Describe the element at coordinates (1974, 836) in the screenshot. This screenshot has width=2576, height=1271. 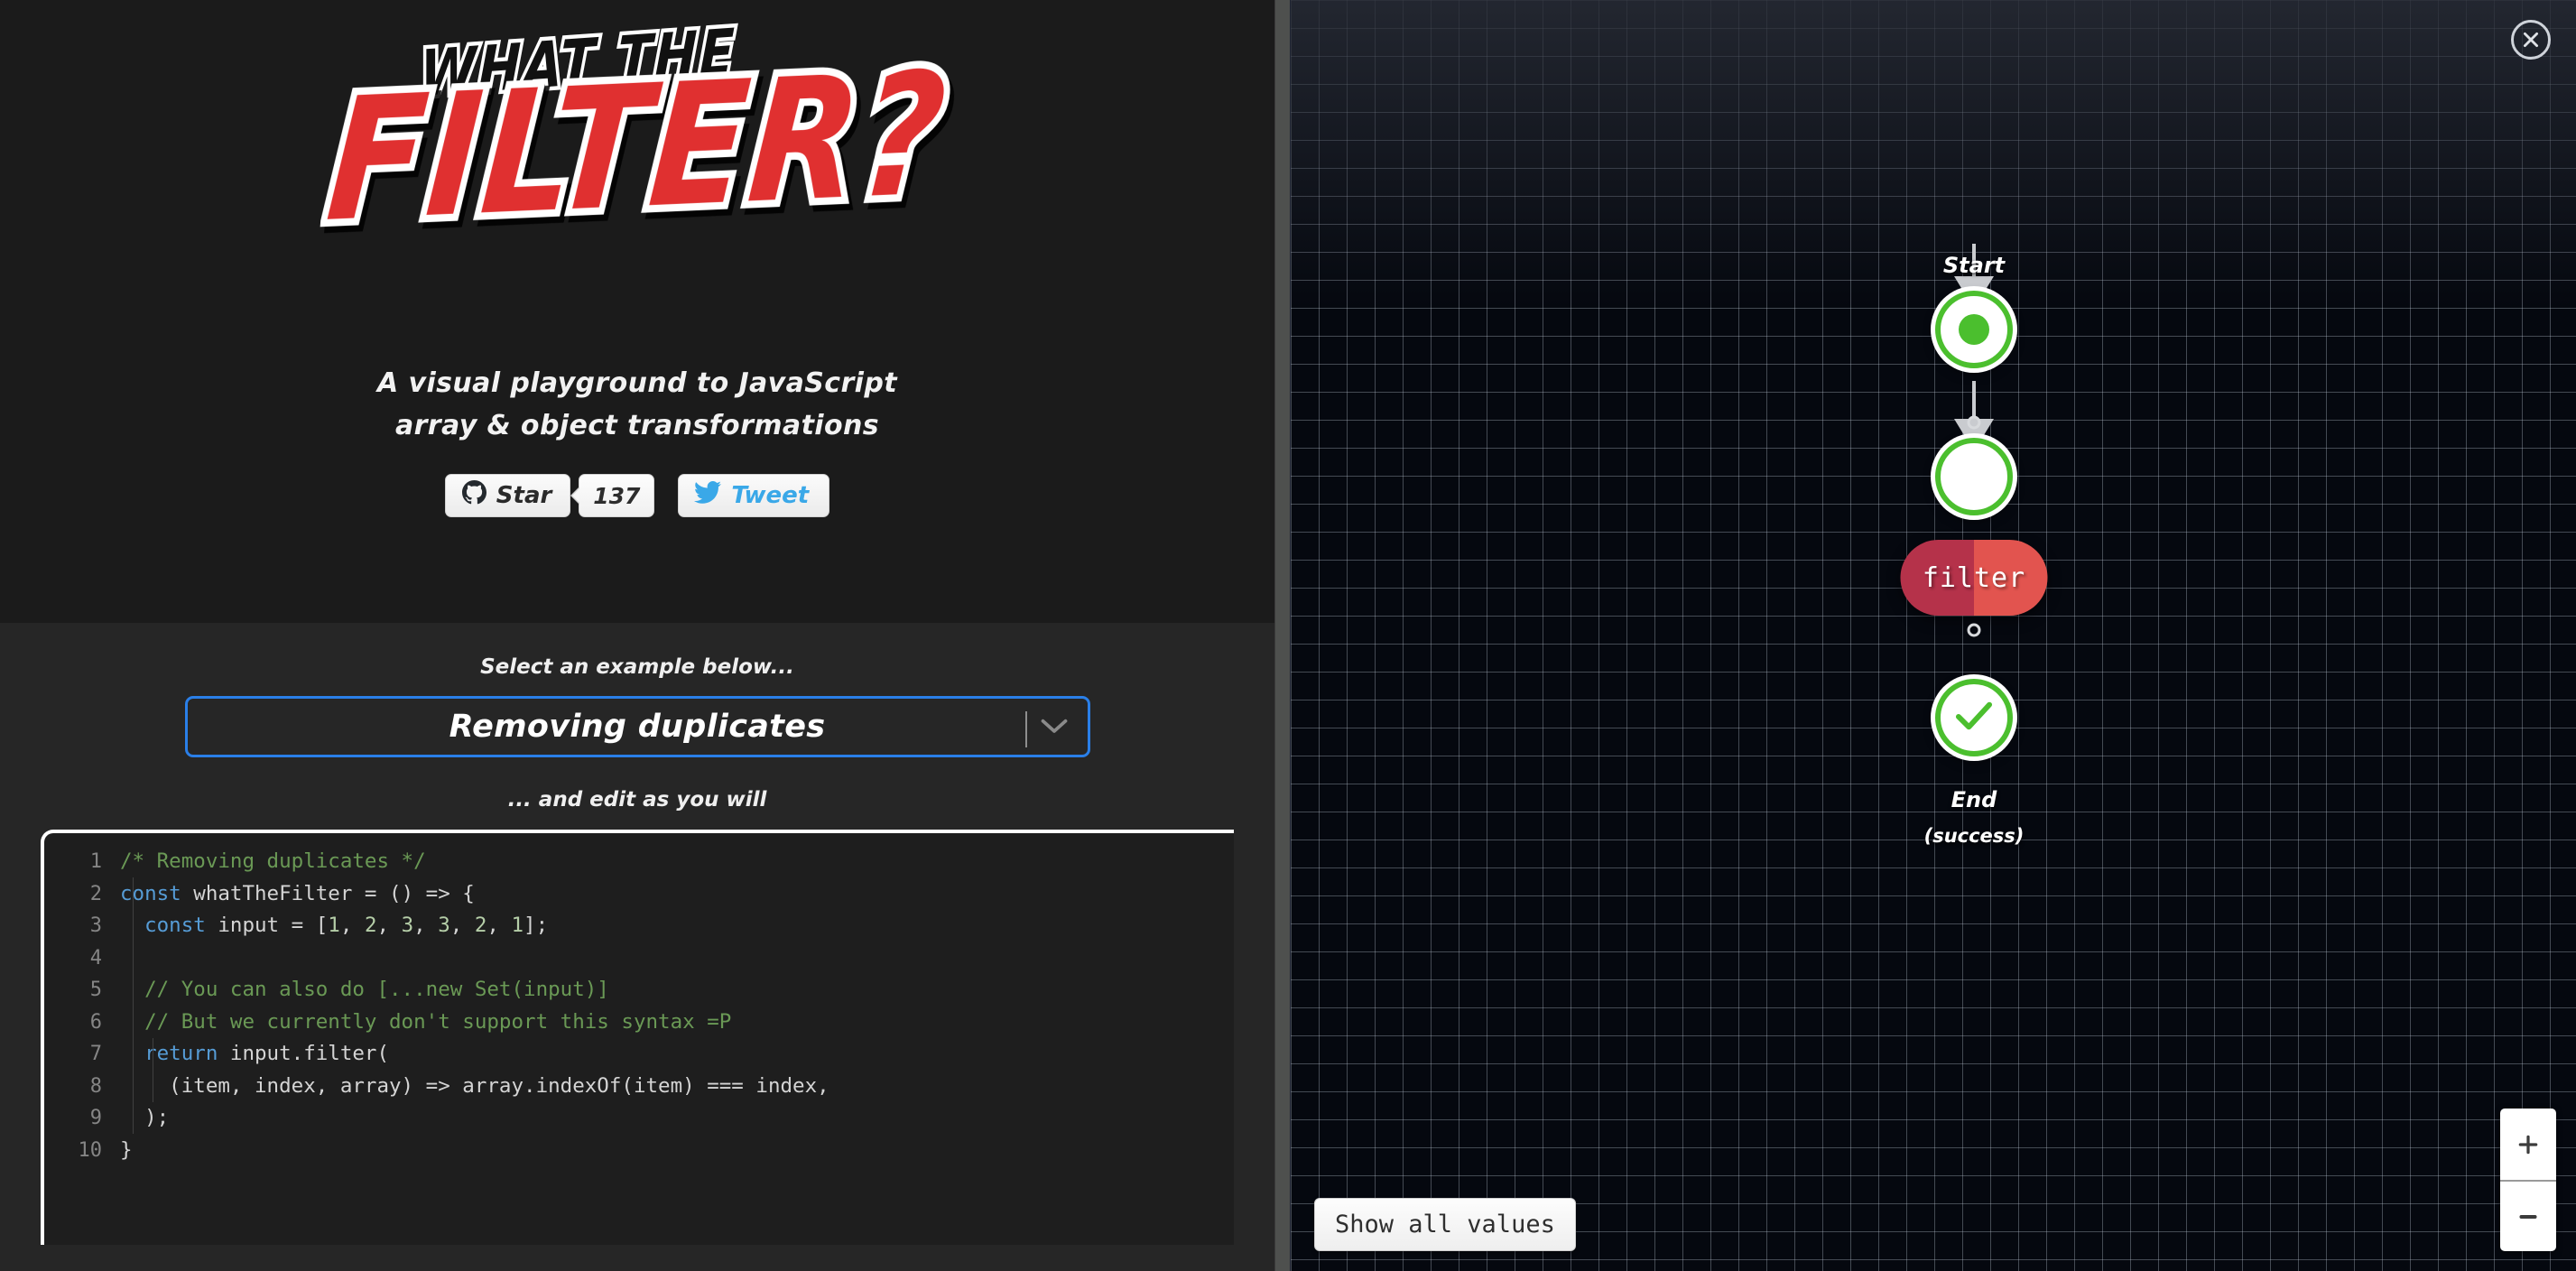
I see `end-node-sublabel: (success)` at that location.